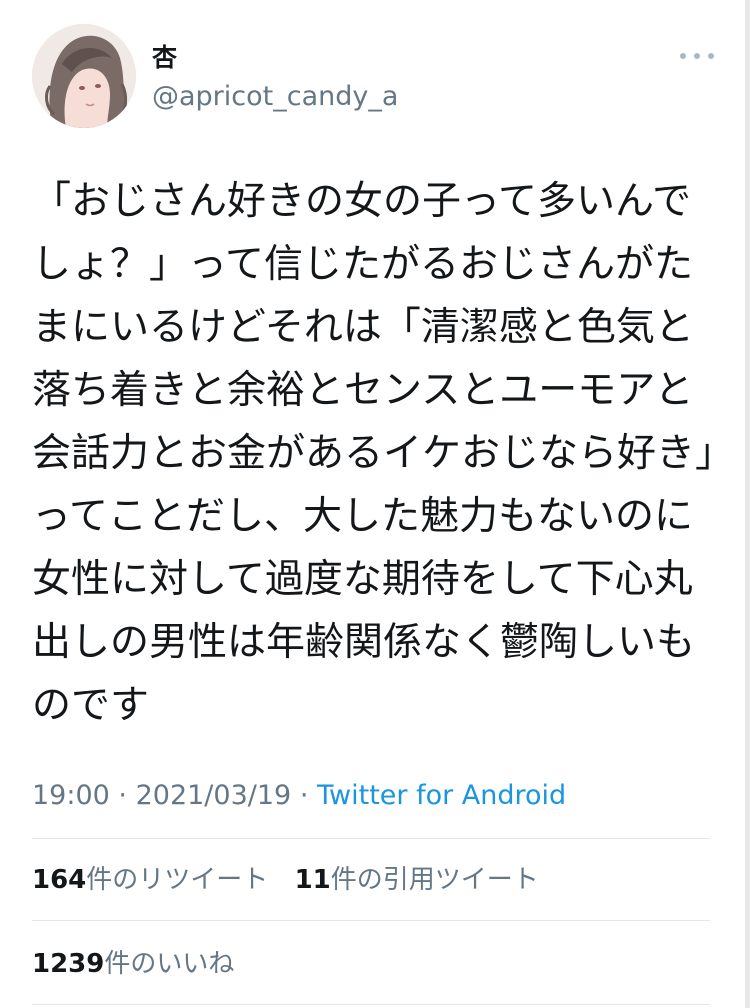 Image resolution: width=750 pixels, height=1008 pixels. What do you see at coordinates (275, 97) in the screenshot?
I see `author-handle: @apricot_candy_a` at bounding box center [275, 97].